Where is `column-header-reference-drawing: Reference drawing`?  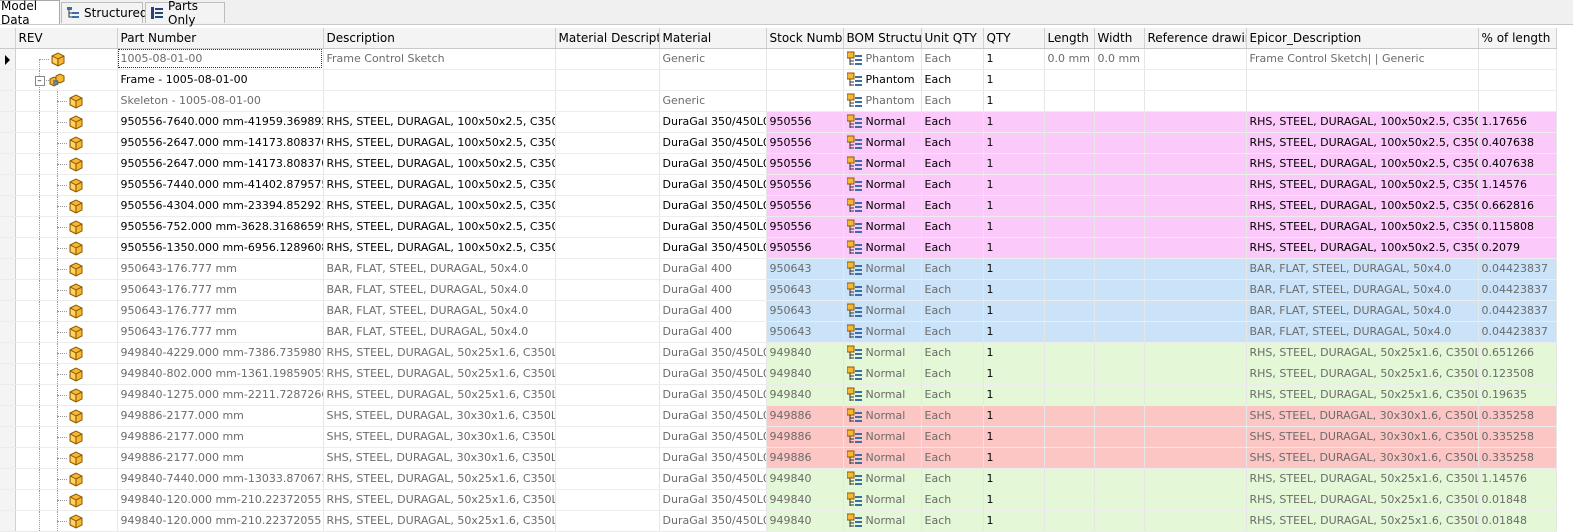
column-header-reference-drawing: Reference drawing is located at coordinates (1195, 38).